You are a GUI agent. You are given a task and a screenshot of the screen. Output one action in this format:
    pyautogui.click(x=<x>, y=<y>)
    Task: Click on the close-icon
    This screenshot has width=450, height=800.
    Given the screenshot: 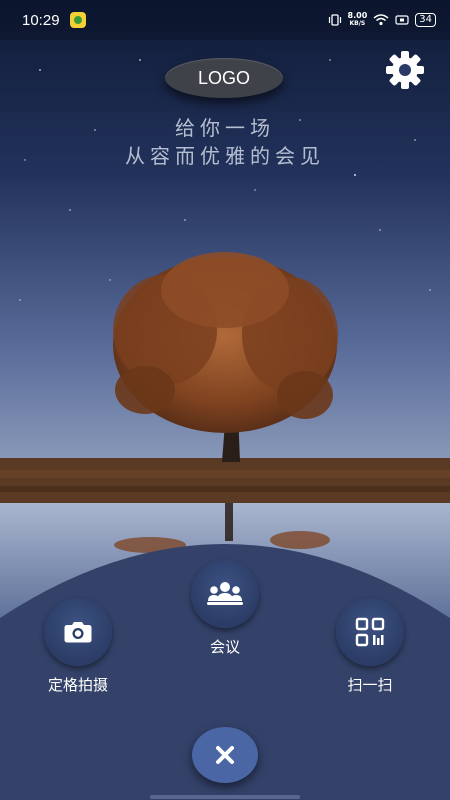 What is the action you would take?
    pyautogui.click(x=225, y=755)
    